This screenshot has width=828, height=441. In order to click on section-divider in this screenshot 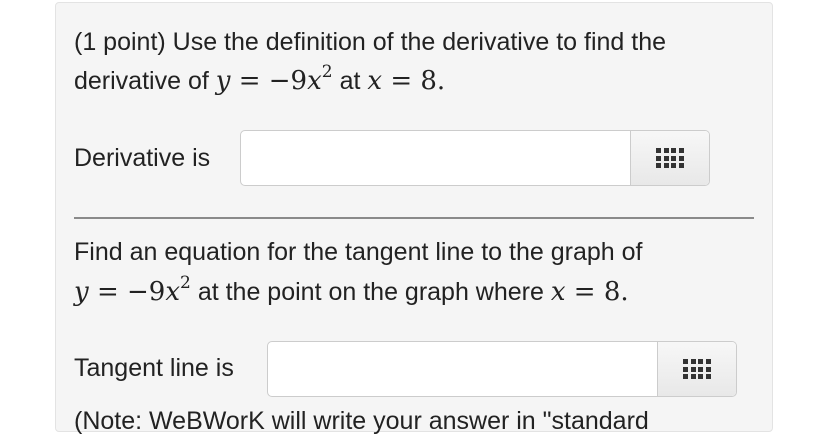, I will do `click(414, 218)`.